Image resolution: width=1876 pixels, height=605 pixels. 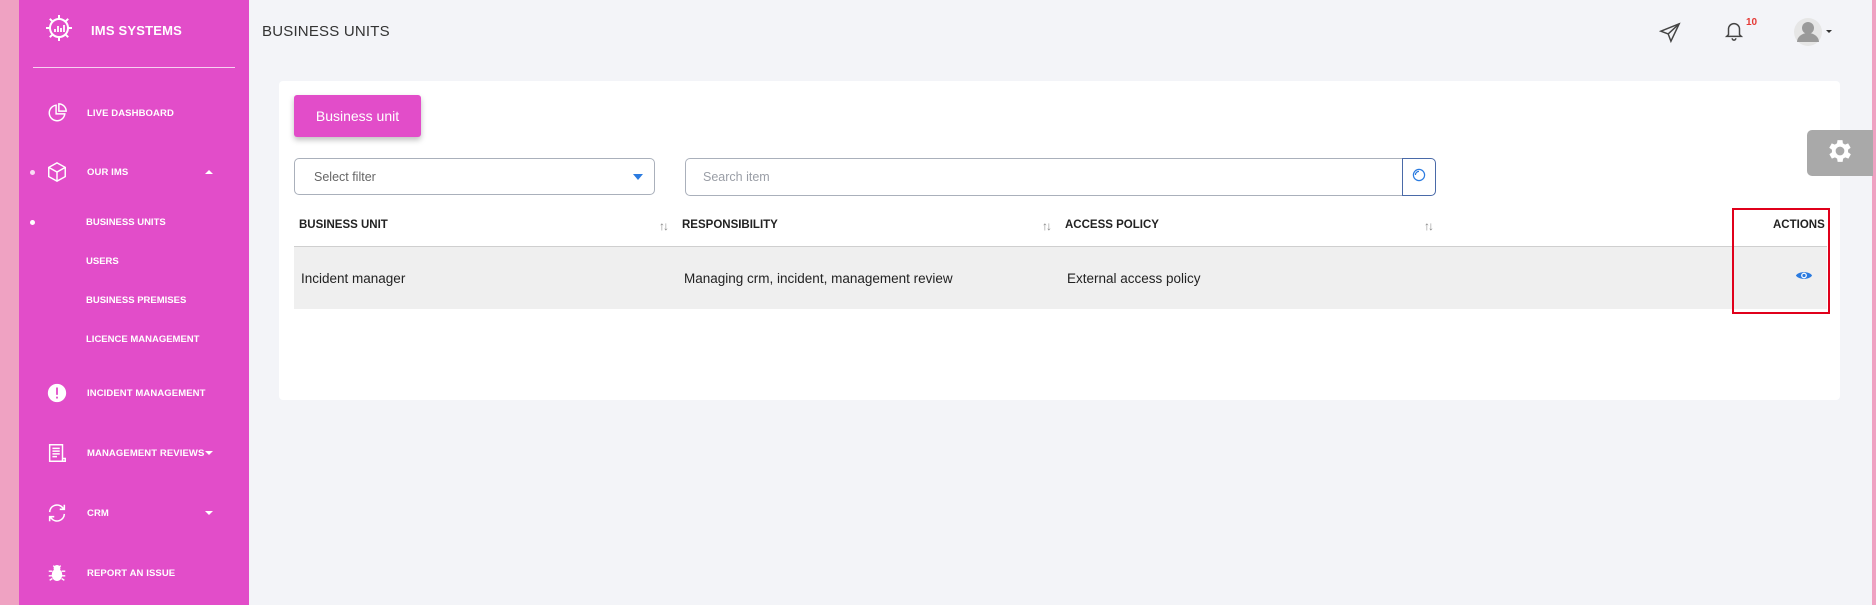 I want to click on bell-icon, so click(x=1734, y=30).